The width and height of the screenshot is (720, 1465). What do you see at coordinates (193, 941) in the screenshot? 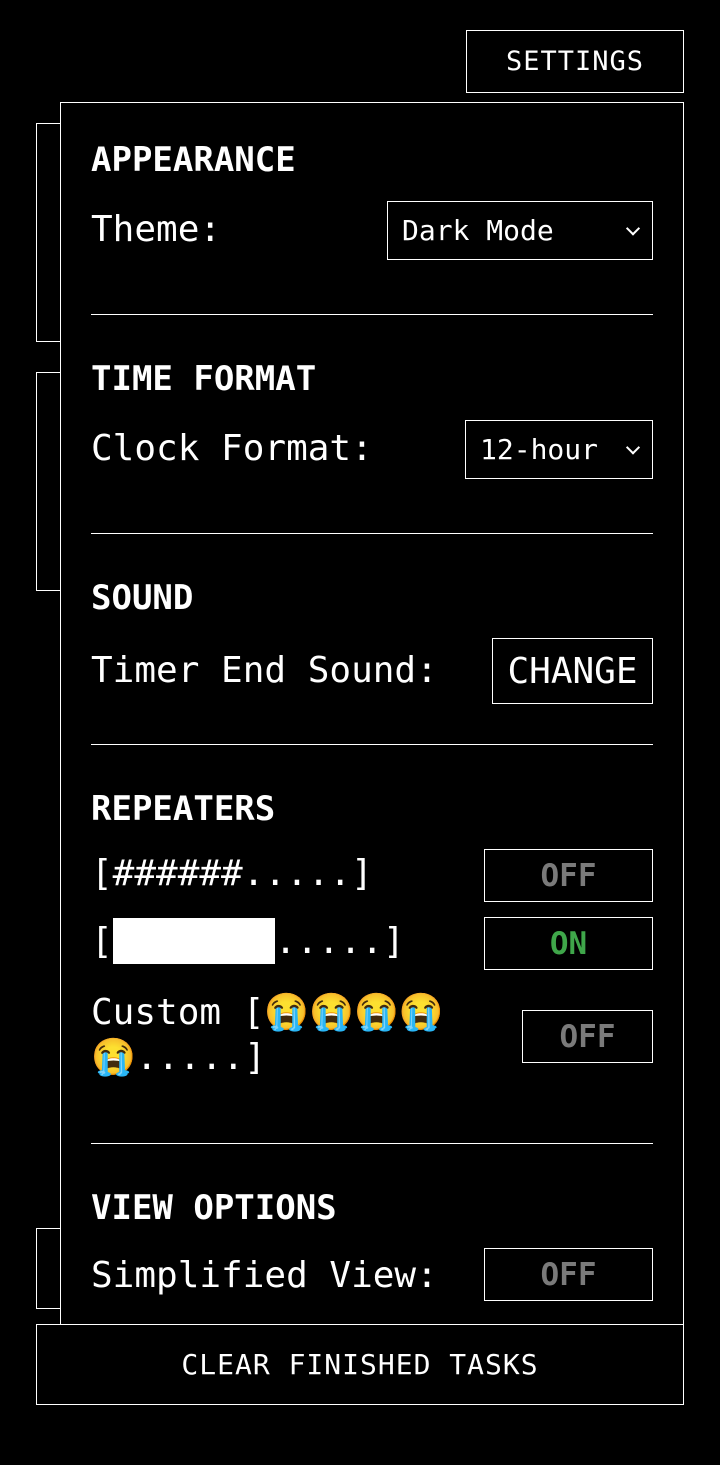
I see `progress-blocks` at bounding box center [193, 941].